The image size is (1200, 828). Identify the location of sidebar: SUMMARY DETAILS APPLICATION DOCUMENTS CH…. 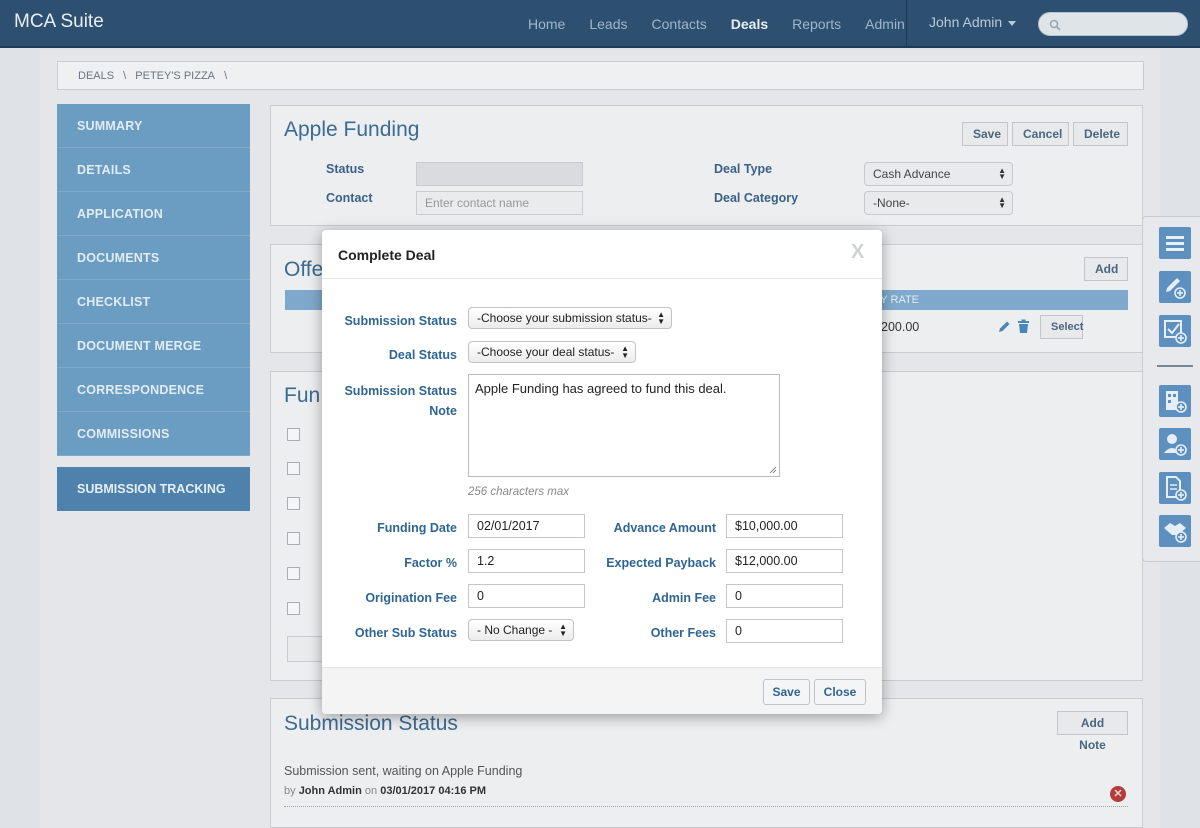
(153, 280).